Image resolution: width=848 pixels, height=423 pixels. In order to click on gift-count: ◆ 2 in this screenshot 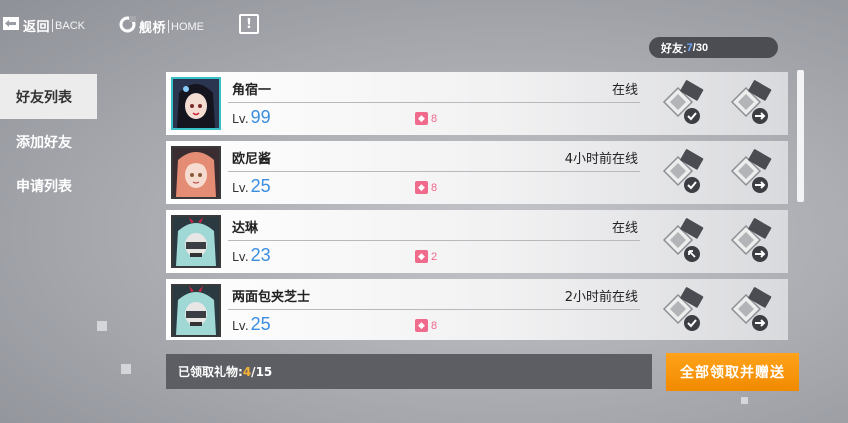, I will do `click(426, 256)`.